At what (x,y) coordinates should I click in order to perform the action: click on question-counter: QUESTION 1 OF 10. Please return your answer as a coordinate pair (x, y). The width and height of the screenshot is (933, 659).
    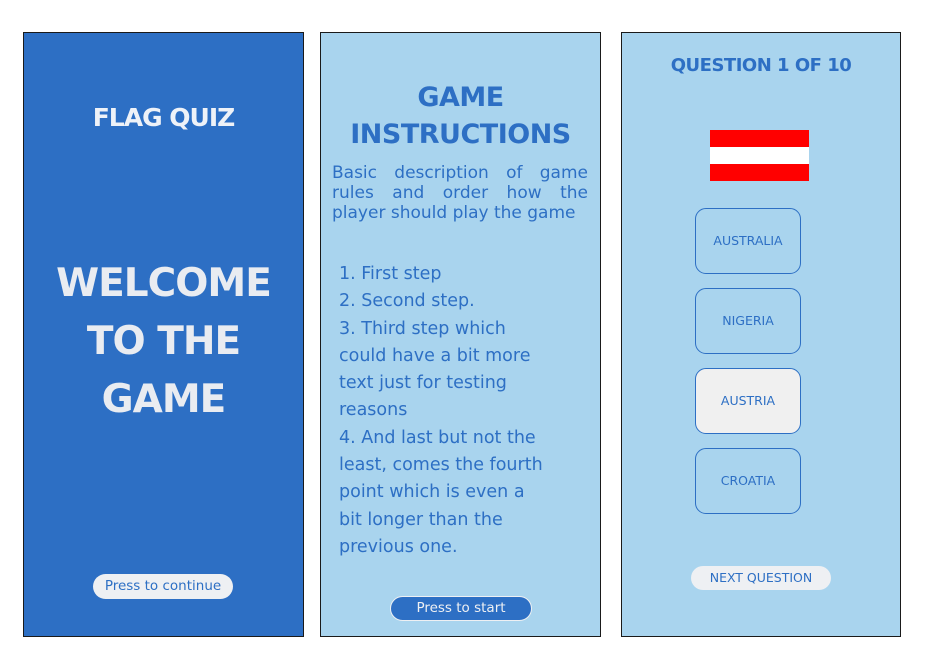
    Looking at the image, I should click on (761, 65).